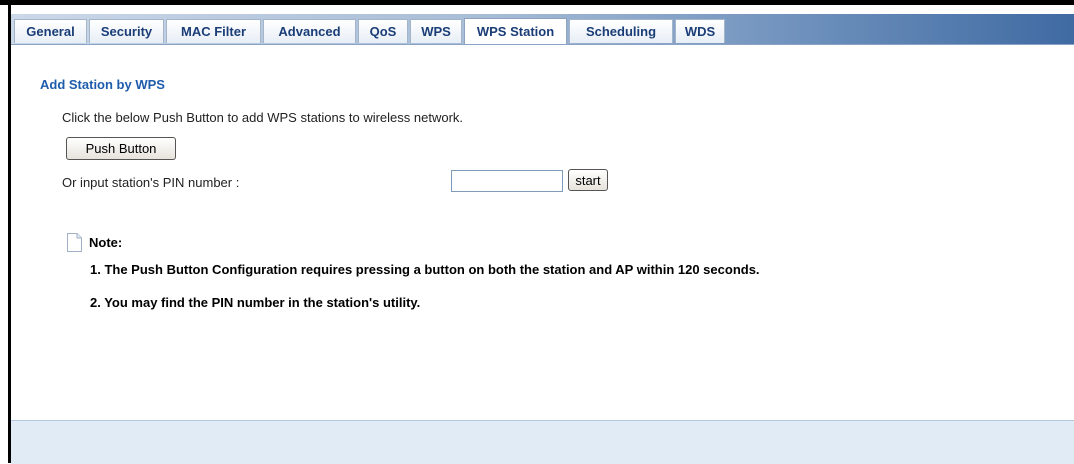  I want to click on tab-wds: WDS, so click(700, 31).